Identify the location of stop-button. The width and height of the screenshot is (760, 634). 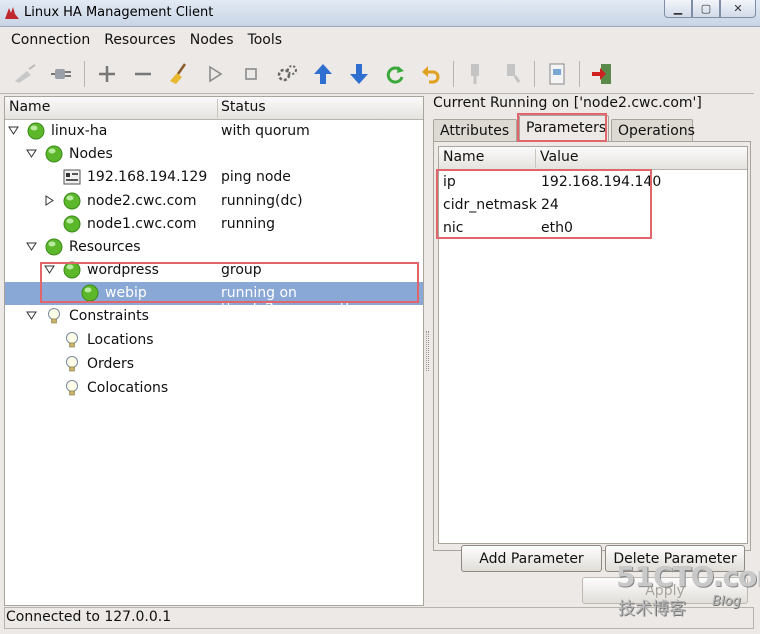
(251, 74).